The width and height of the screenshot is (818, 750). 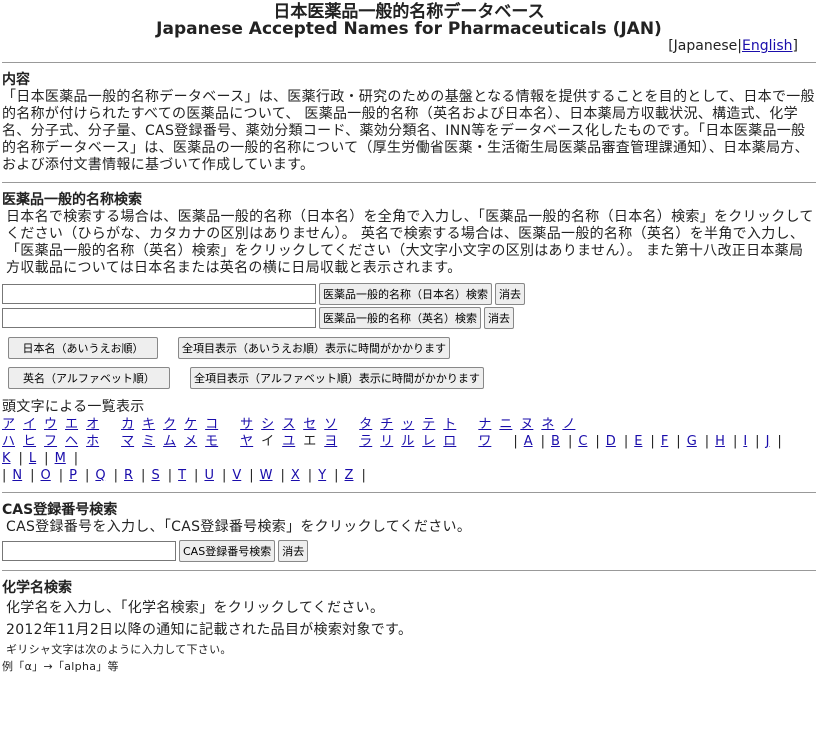 What do you see at coordinates (768, 441) in the screenshot?
I see `letter-link: J` at bounding box center [768, 441].